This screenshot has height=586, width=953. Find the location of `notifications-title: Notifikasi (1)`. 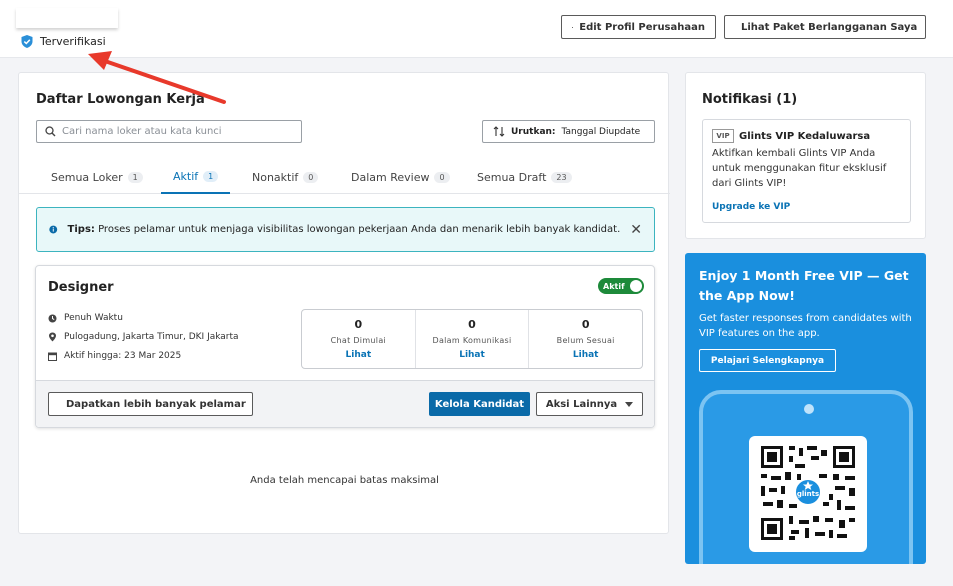

notifications-title: Notifikasi (1) is located at coordinates (750, 99).